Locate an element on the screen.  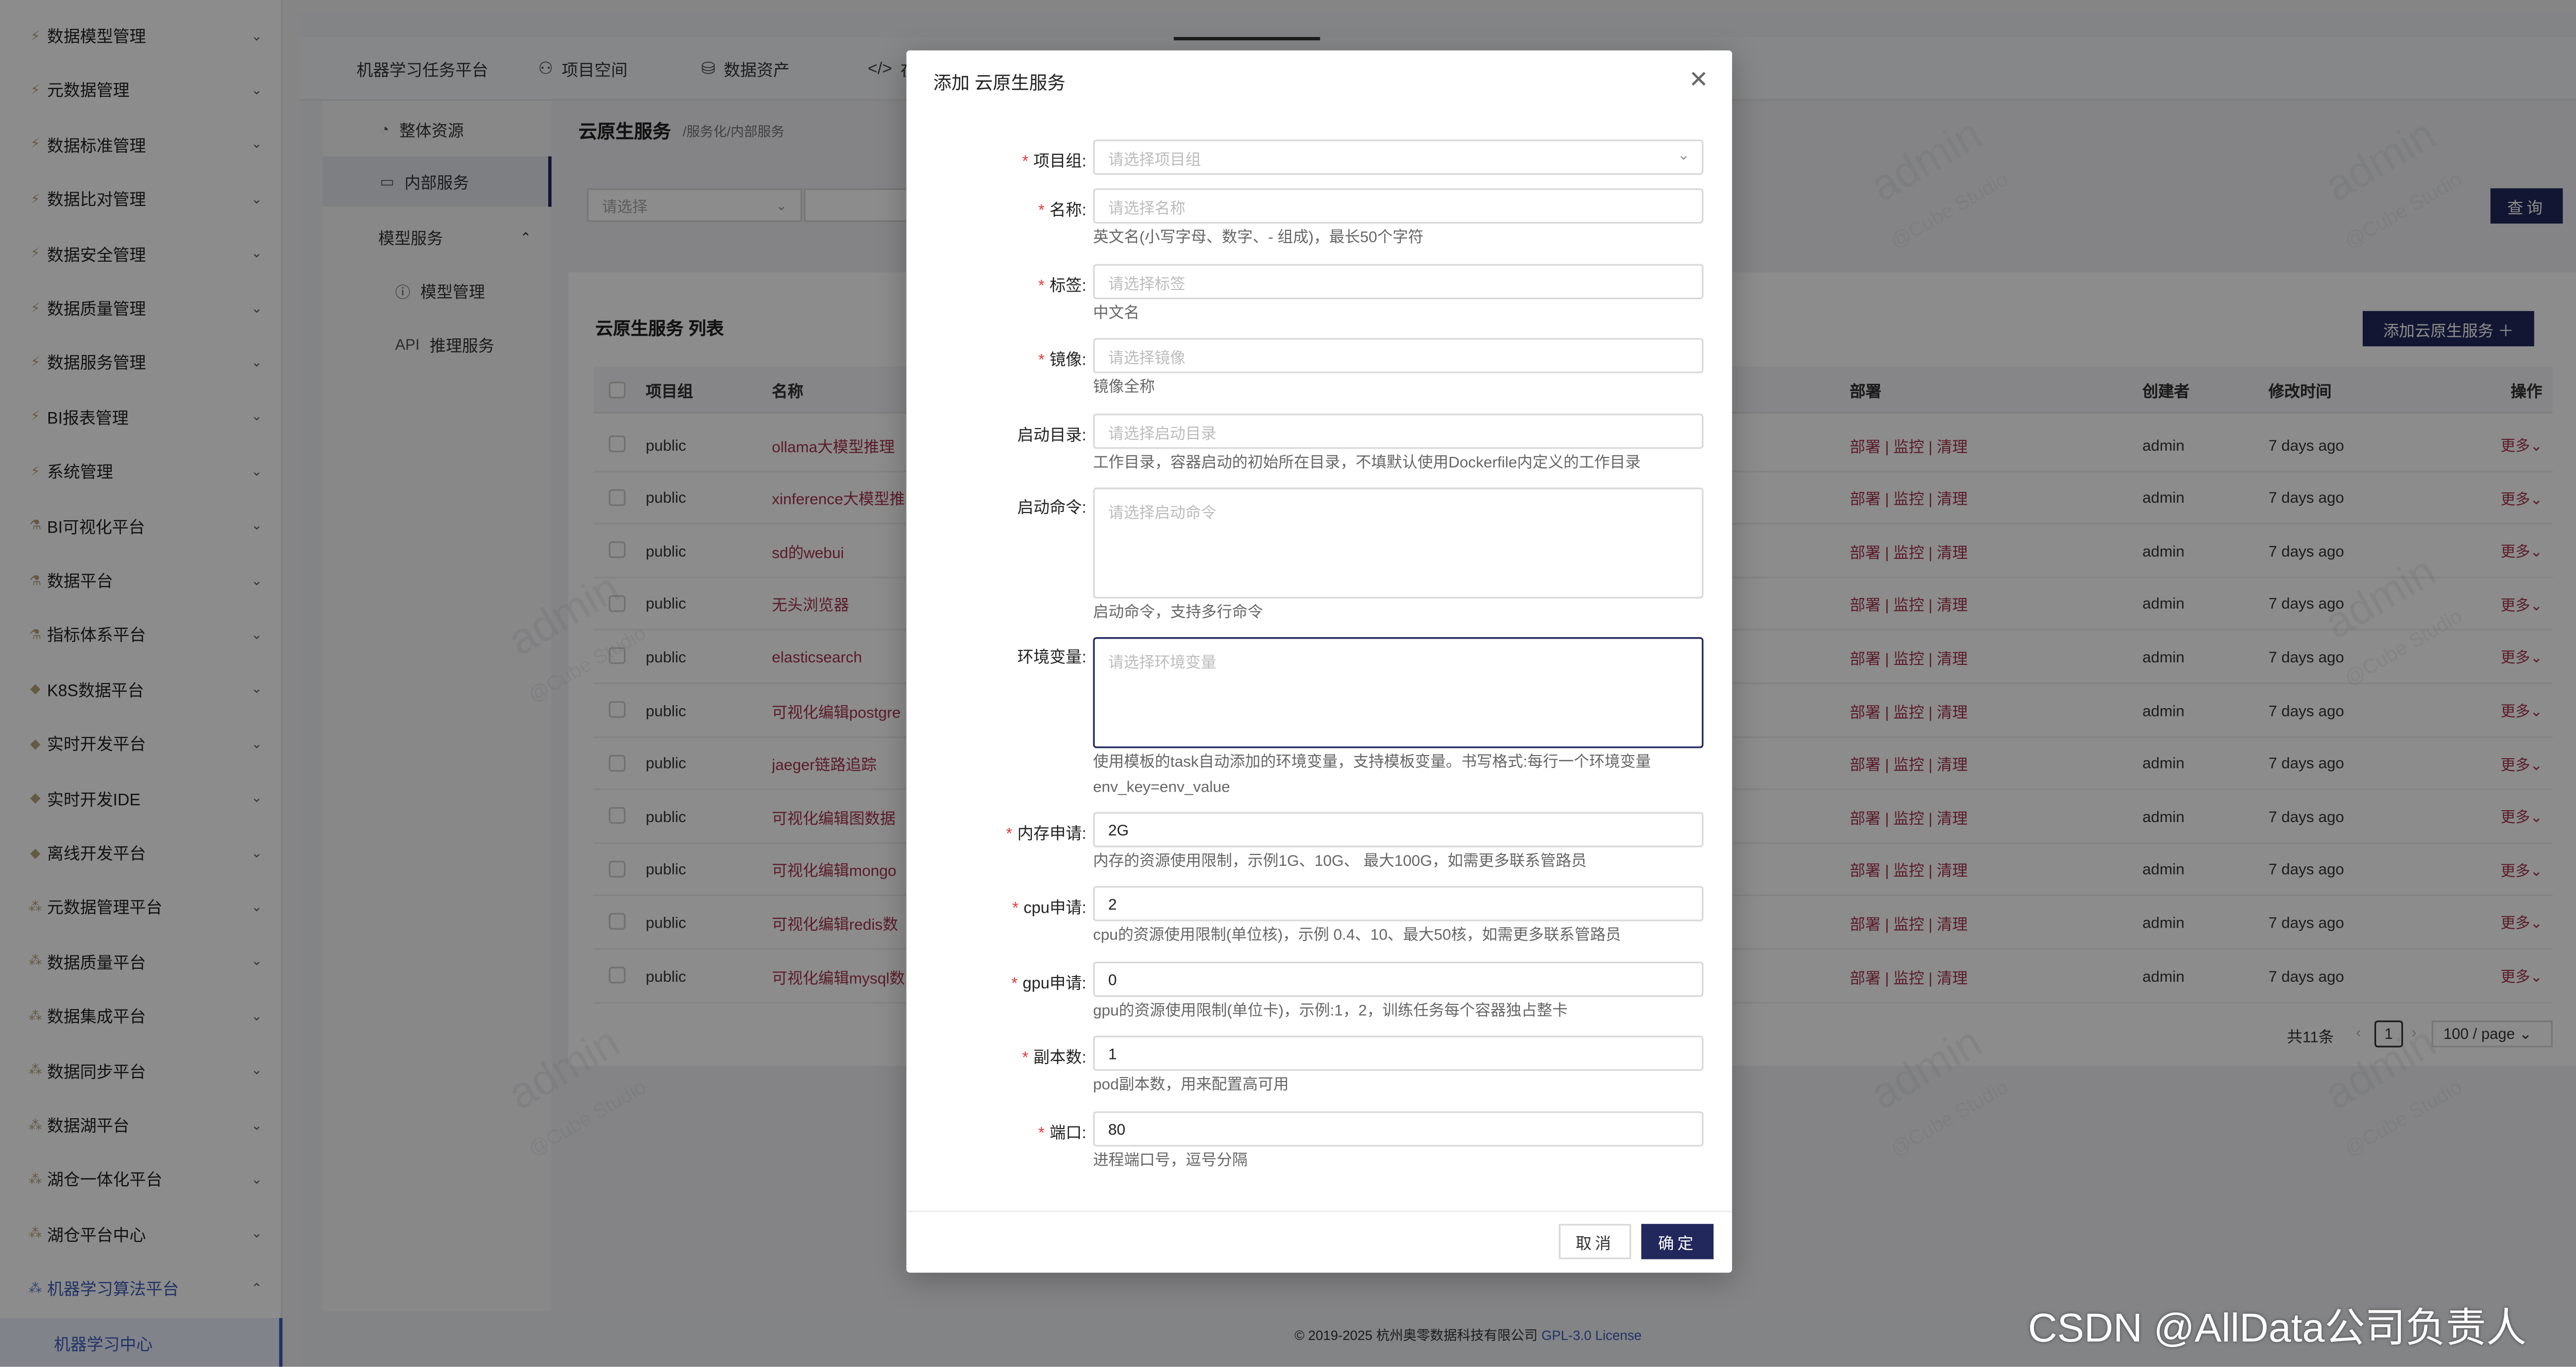
field-label-text: 启动命令: is located at coordinates (1052, 509).